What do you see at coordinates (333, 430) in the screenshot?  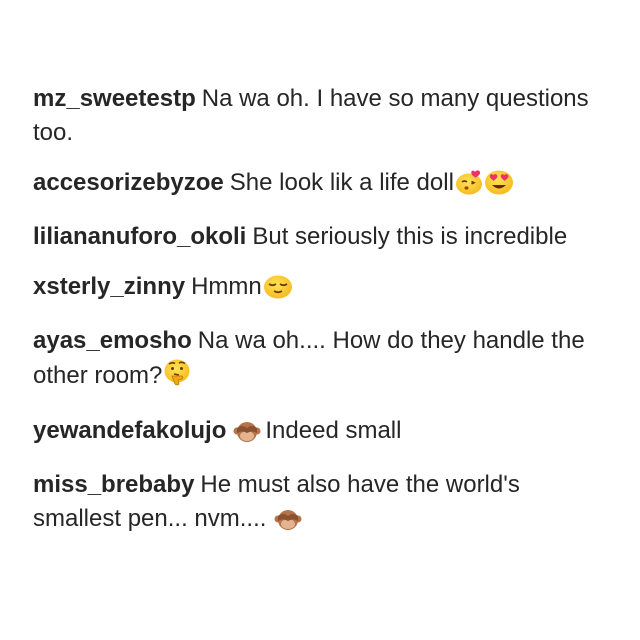 I see `comment-text: Indeed small` at bounding box center [333, 430].